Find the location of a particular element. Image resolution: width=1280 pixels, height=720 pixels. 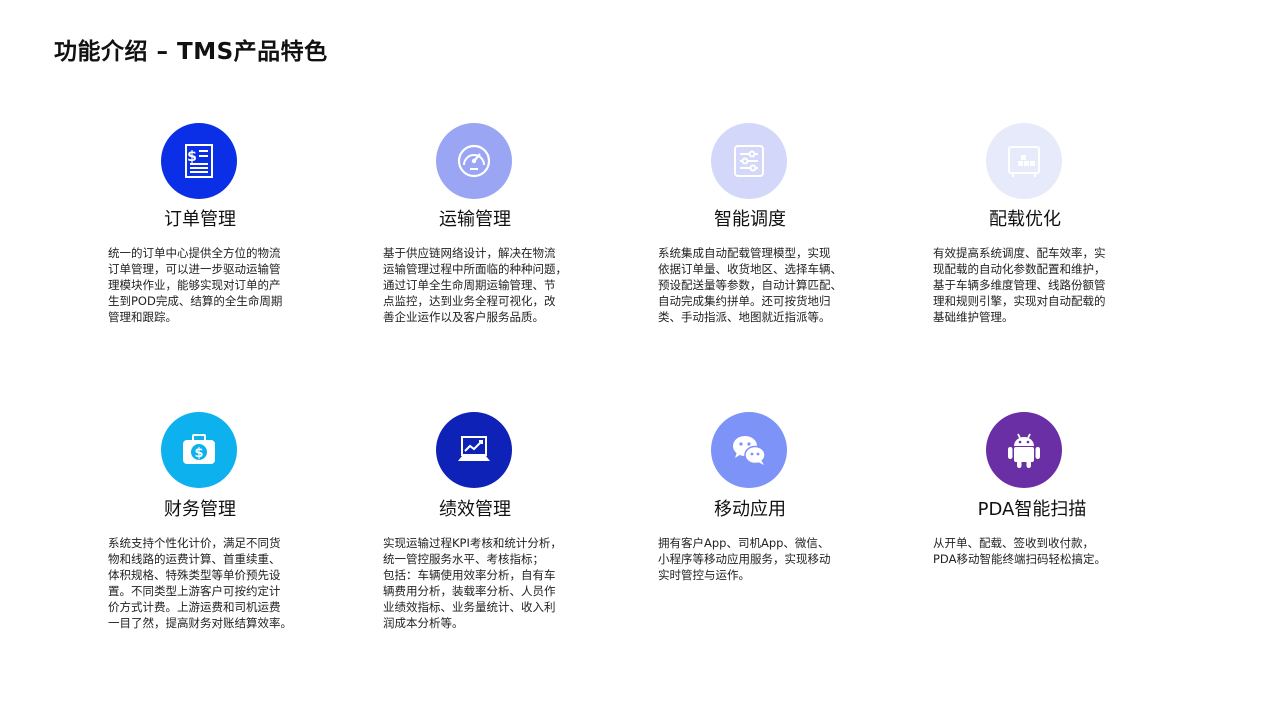

speedometer-icon is located at coordinates (474, 161).